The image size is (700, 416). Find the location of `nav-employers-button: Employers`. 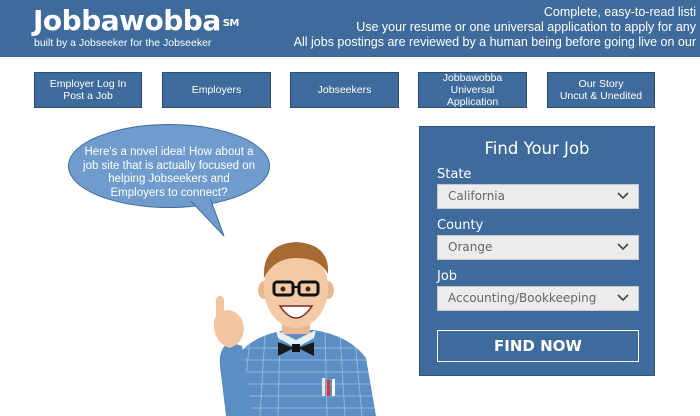

nav-employers-button: Employers is located at coordinates (216, 90).